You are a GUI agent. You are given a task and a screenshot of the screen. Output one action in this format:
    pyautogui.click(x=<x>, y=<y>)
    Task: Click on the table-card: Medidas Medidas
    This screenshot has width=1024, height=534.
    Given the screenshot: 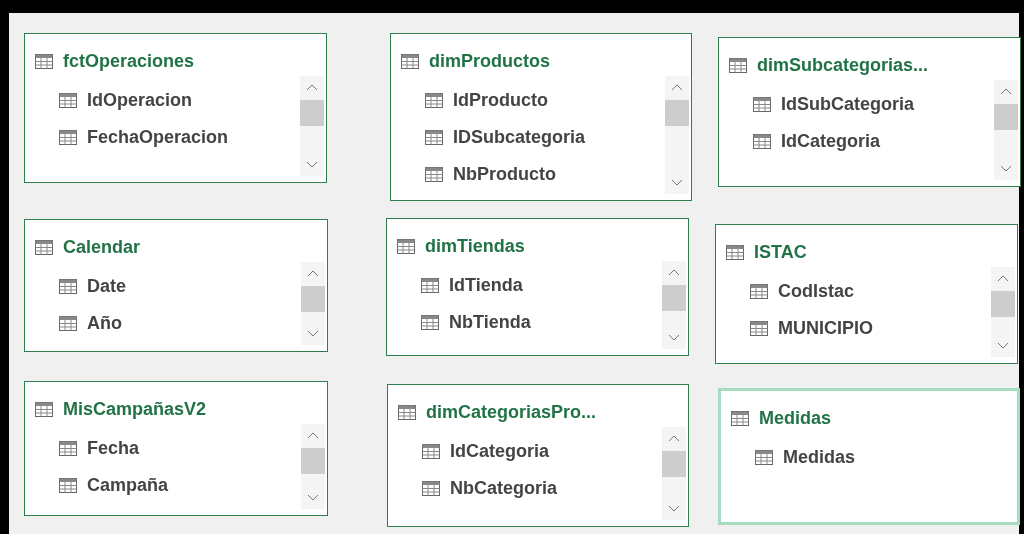 What is the action you would take?
    pyautogui.click(x=869, y=456)
    